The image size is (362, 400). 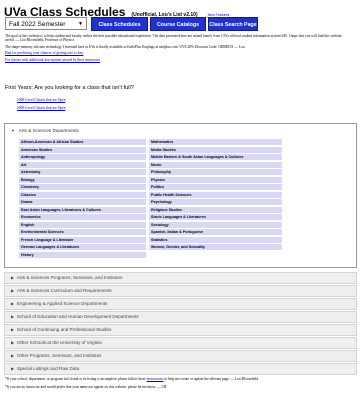 What do you see at coordinates (215, 149) in the screenshot?
I see `department-link: Media Studies` at bounding box center [215, 149].